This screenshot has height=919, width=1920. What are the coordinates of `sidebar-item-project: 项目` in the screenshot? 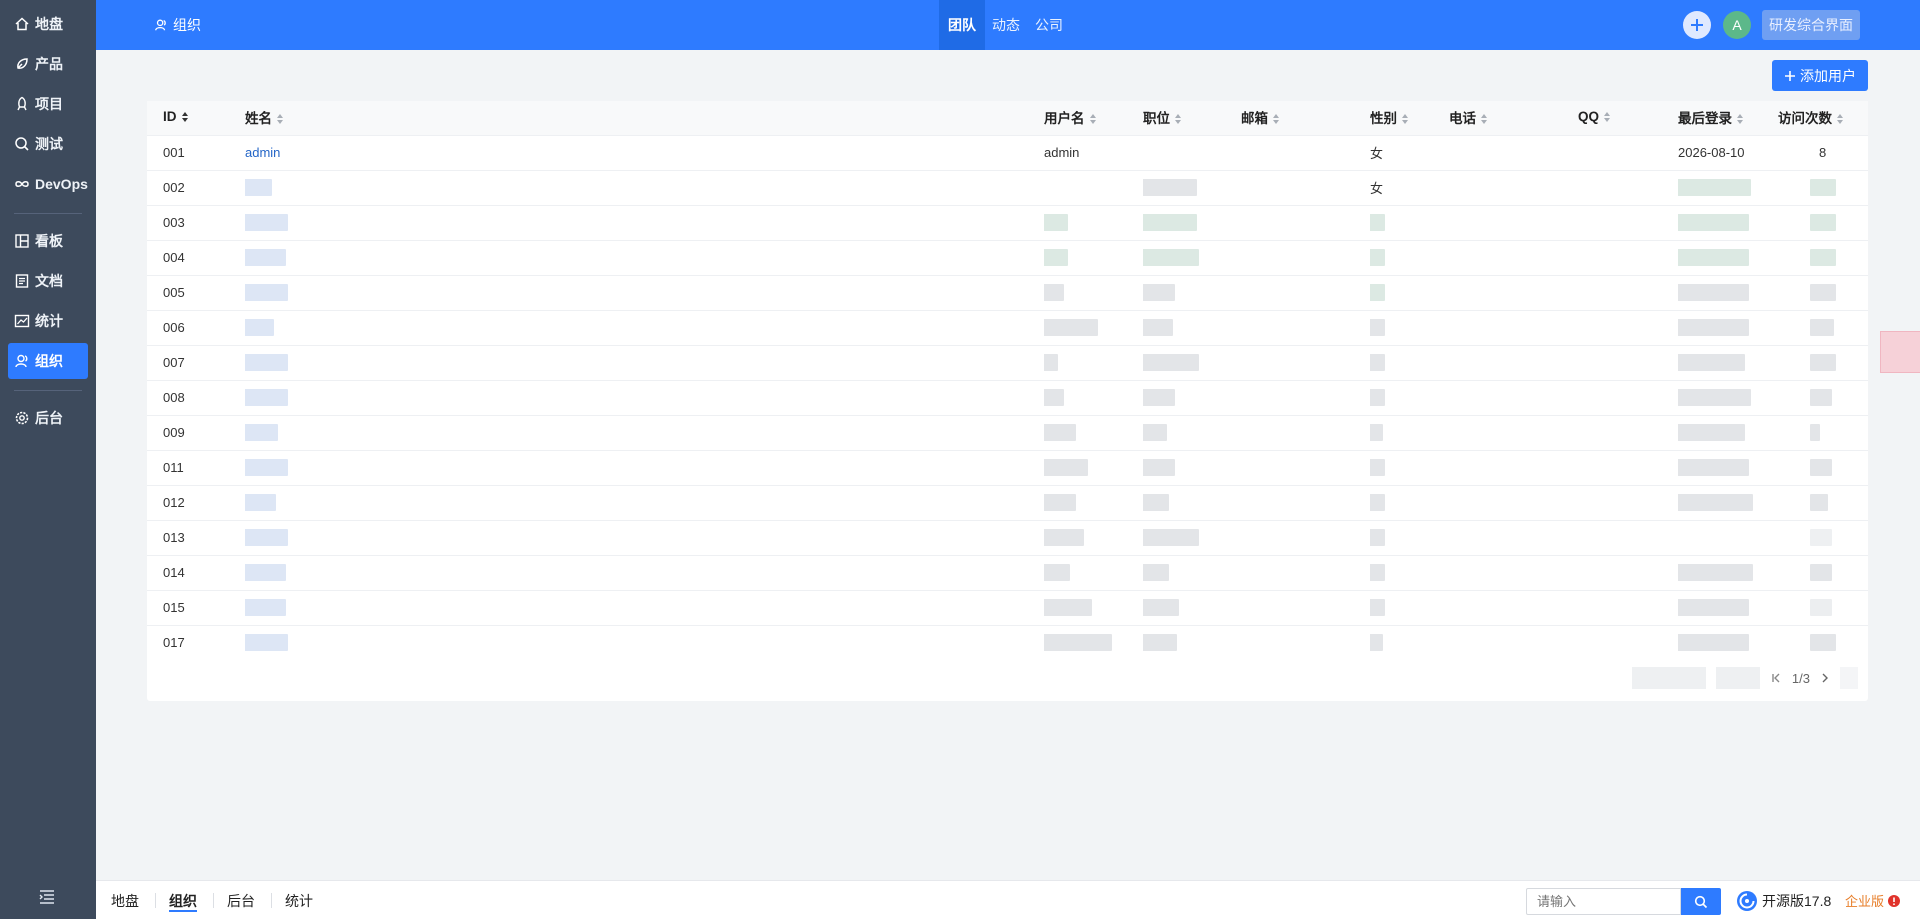 It's located at (48, 104).